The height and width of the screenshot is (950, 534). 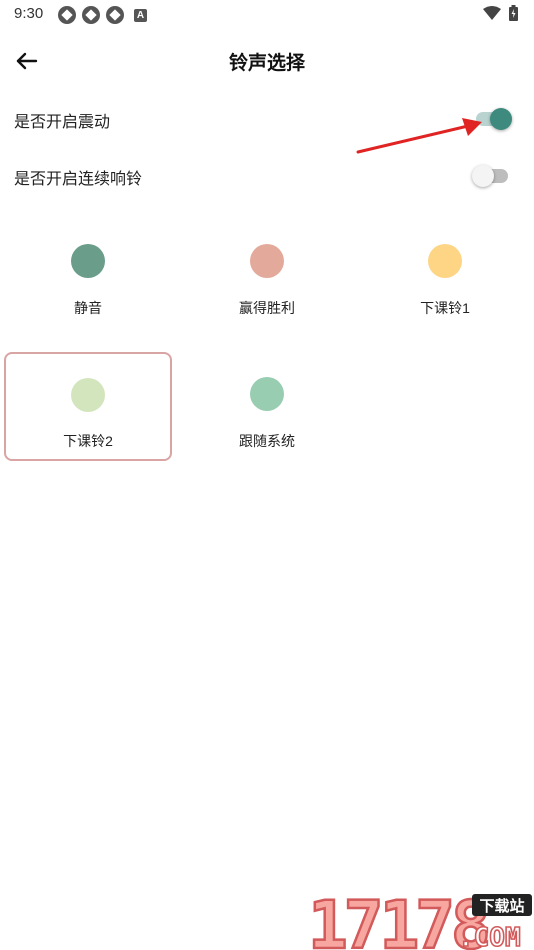 What do you see at coordinates (102, 15) in the screenshot?
I see `status-notification-icons: A` at bounding box center [102, 15].